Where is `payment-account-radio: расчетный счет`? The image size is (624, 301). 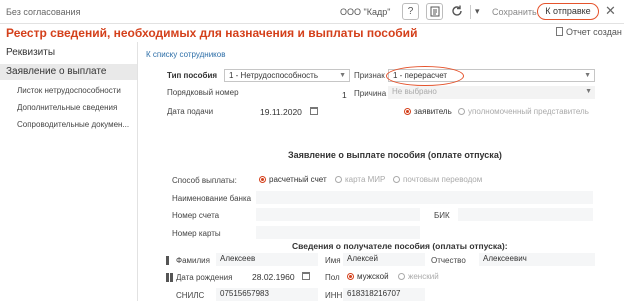
payment-account-radio: расчетный счет is located at coordinates (293, 179).